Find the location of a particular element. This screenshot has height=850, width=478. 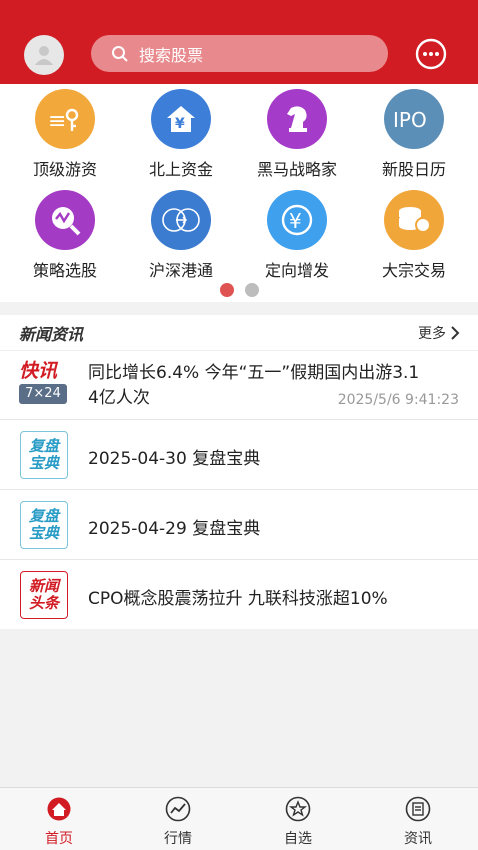

news-item: 新闻 头条 CPO概念股震荡拉升 九联科技涨超10% is located at coordinates (239, 594).